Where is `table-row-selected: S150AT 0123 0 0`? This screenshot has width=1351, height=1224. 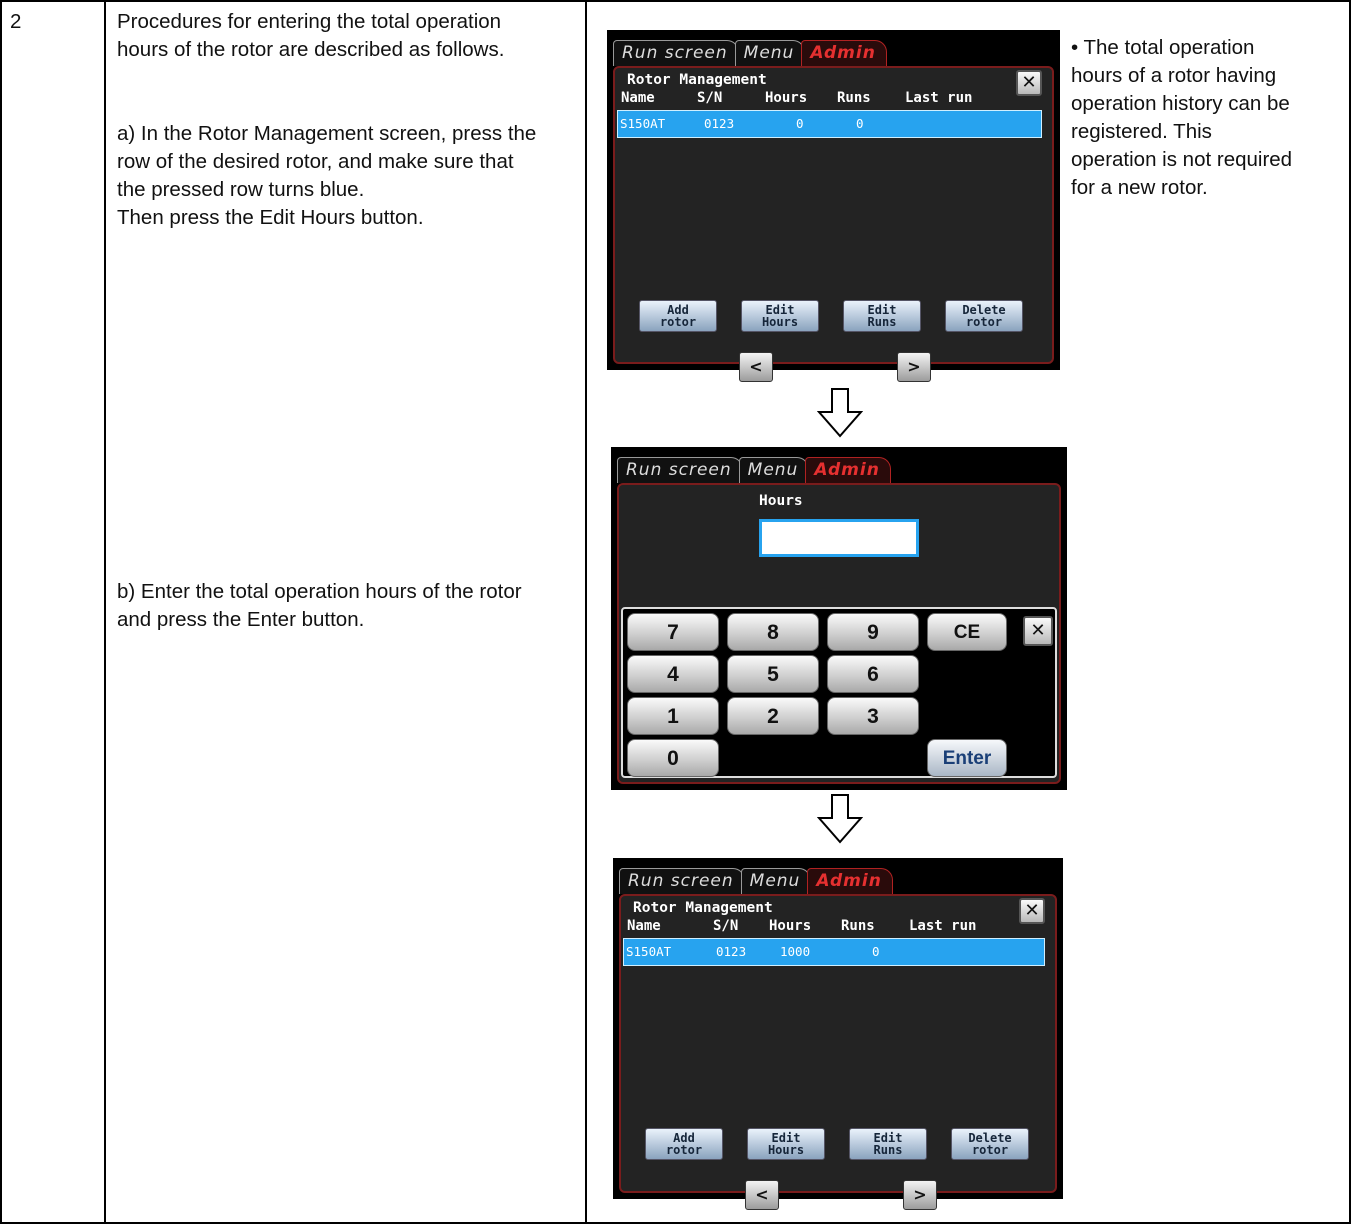 table-row-selected: S150AT 0123 0 0 is located at coordinates (829, 124).